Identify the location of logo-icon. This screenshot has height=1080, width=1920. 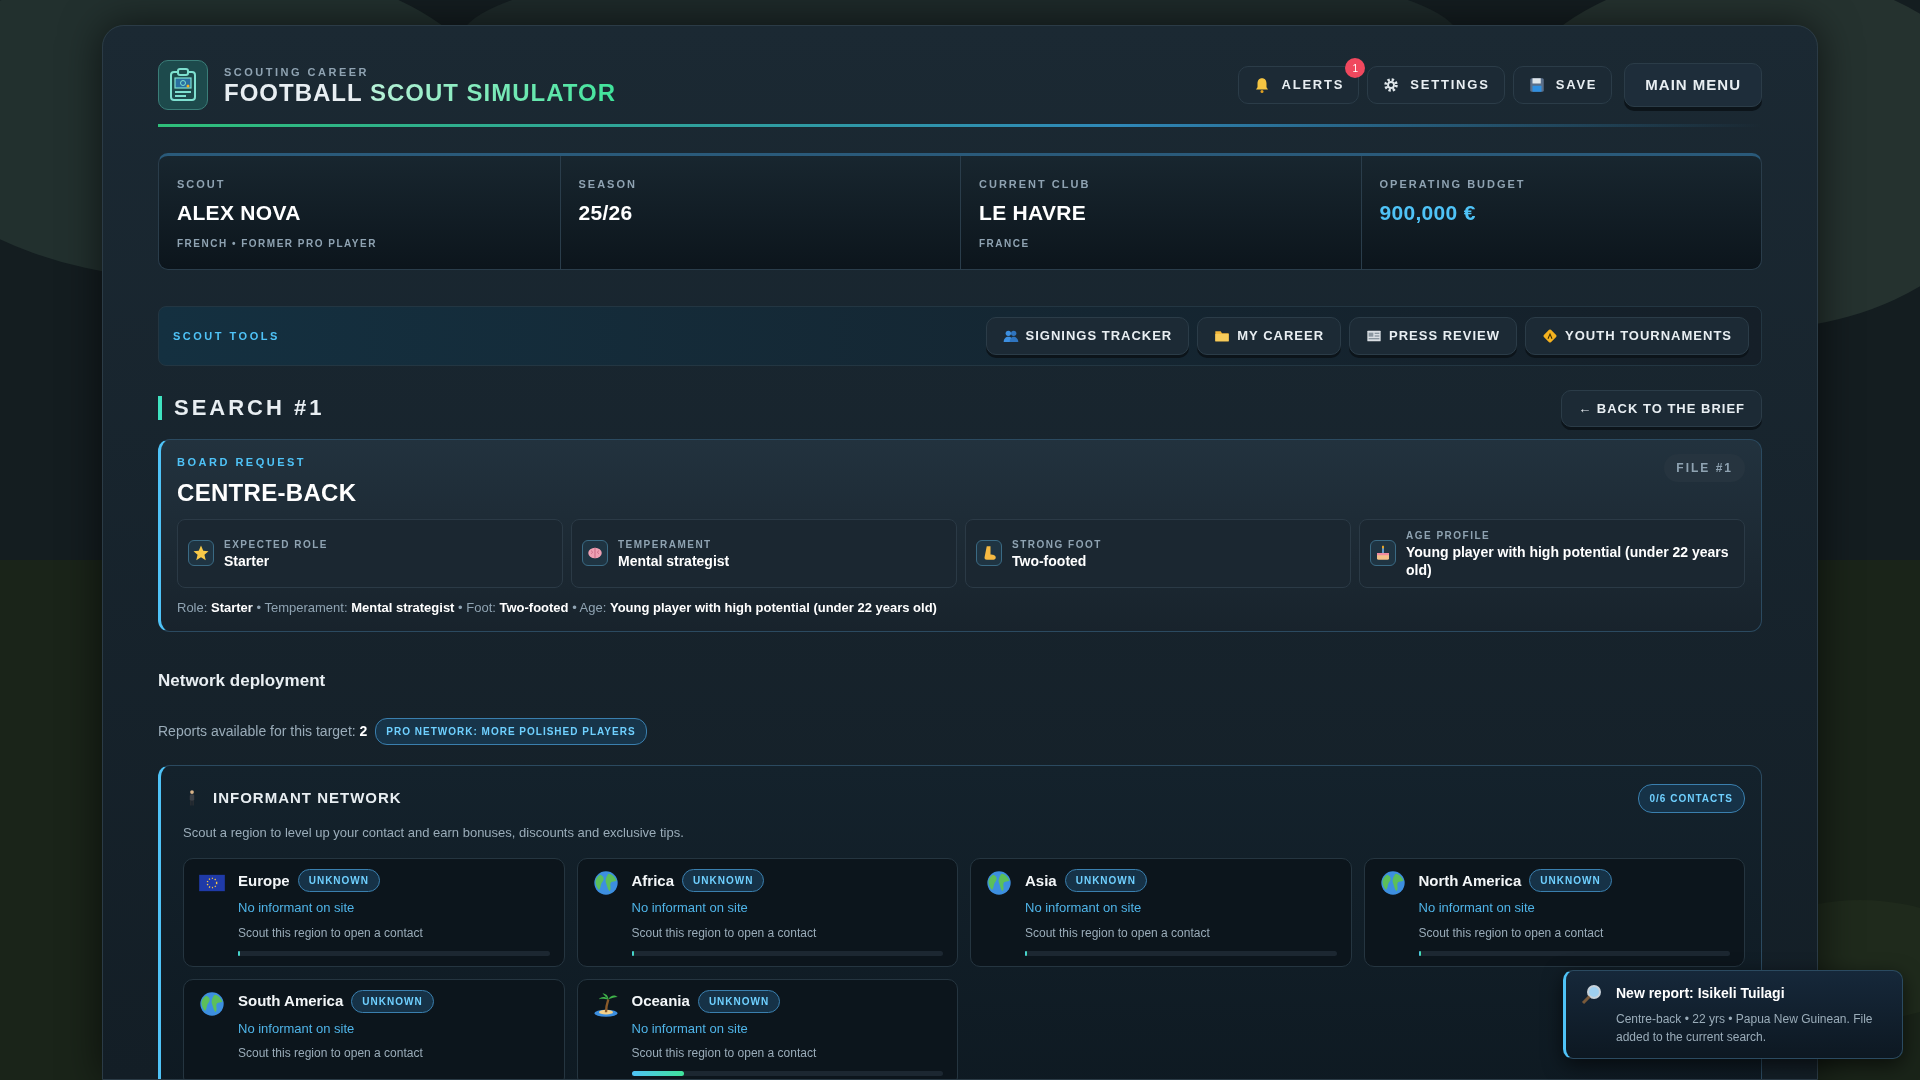
(183, 85).